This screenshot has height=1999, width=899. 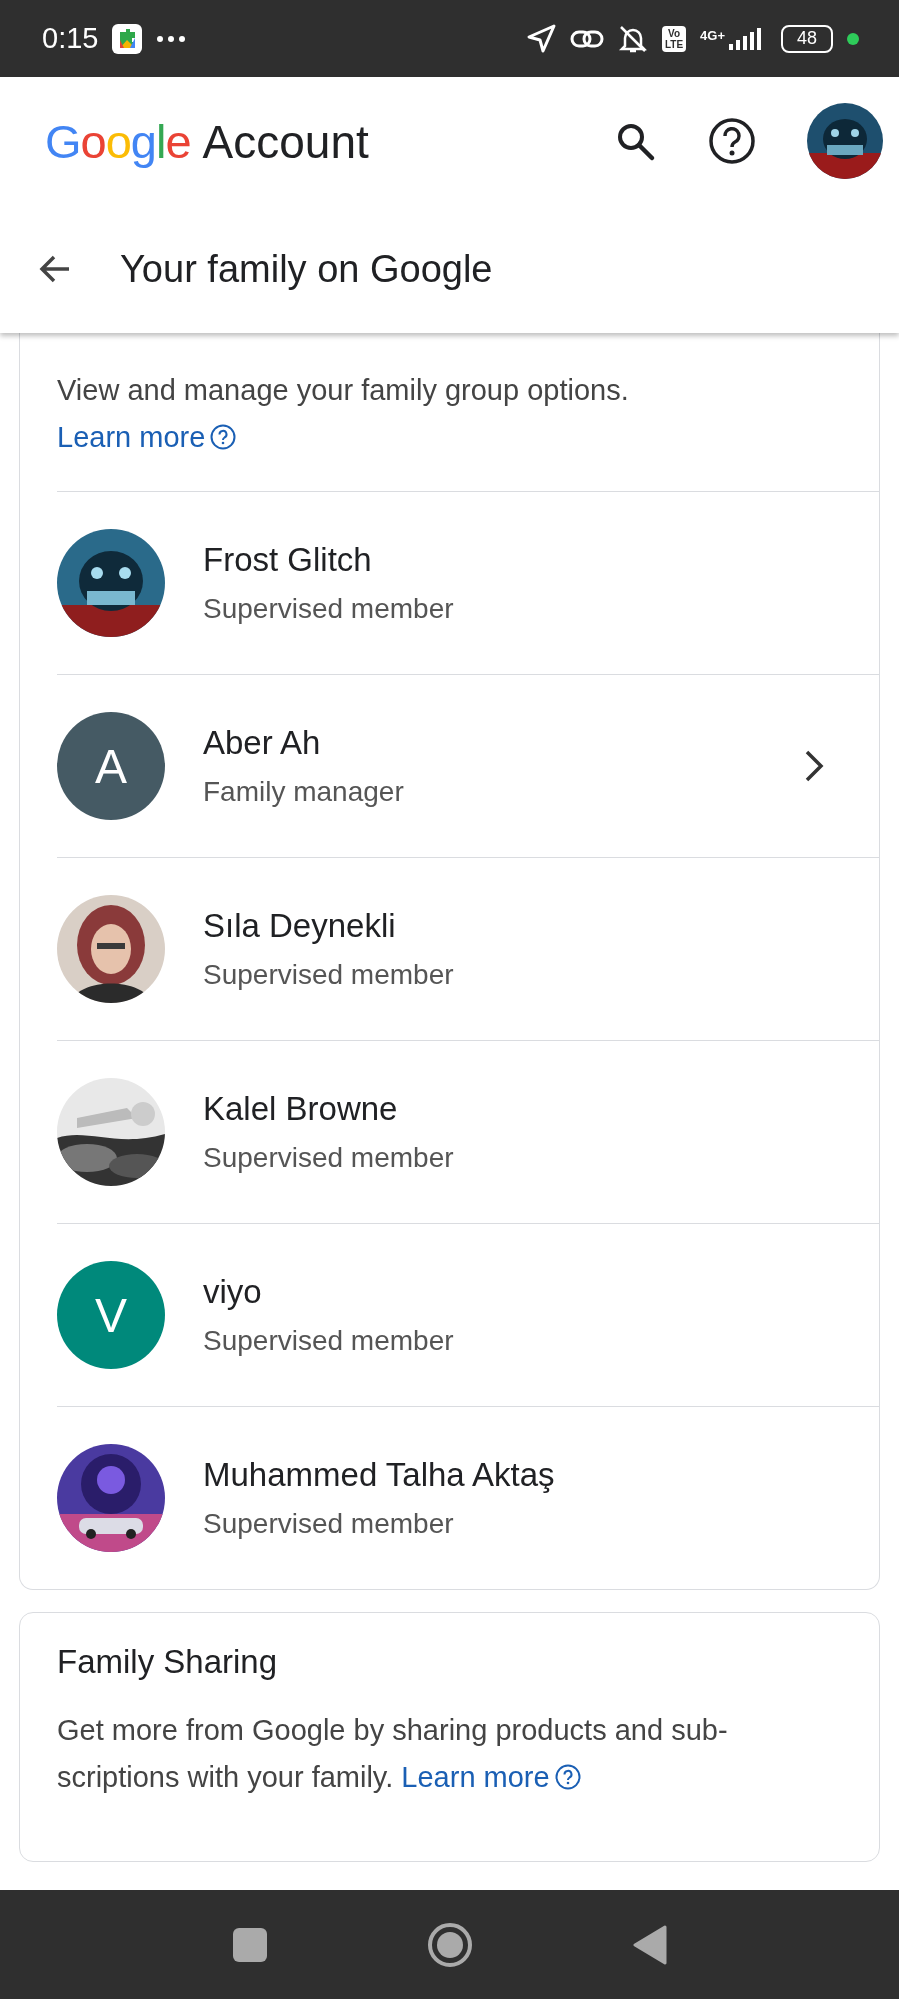 What do you see at coordinates (233, 1292) in the screenshot?
I see `member-name: viyo` at bounding box center [233, 1292].